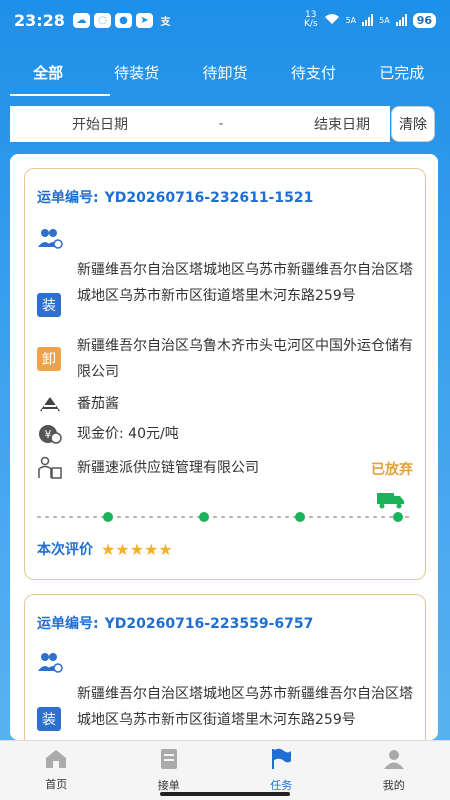 This screenshot has height=800, width=450. I want to click on company-contact-icon, so click(50, 468).